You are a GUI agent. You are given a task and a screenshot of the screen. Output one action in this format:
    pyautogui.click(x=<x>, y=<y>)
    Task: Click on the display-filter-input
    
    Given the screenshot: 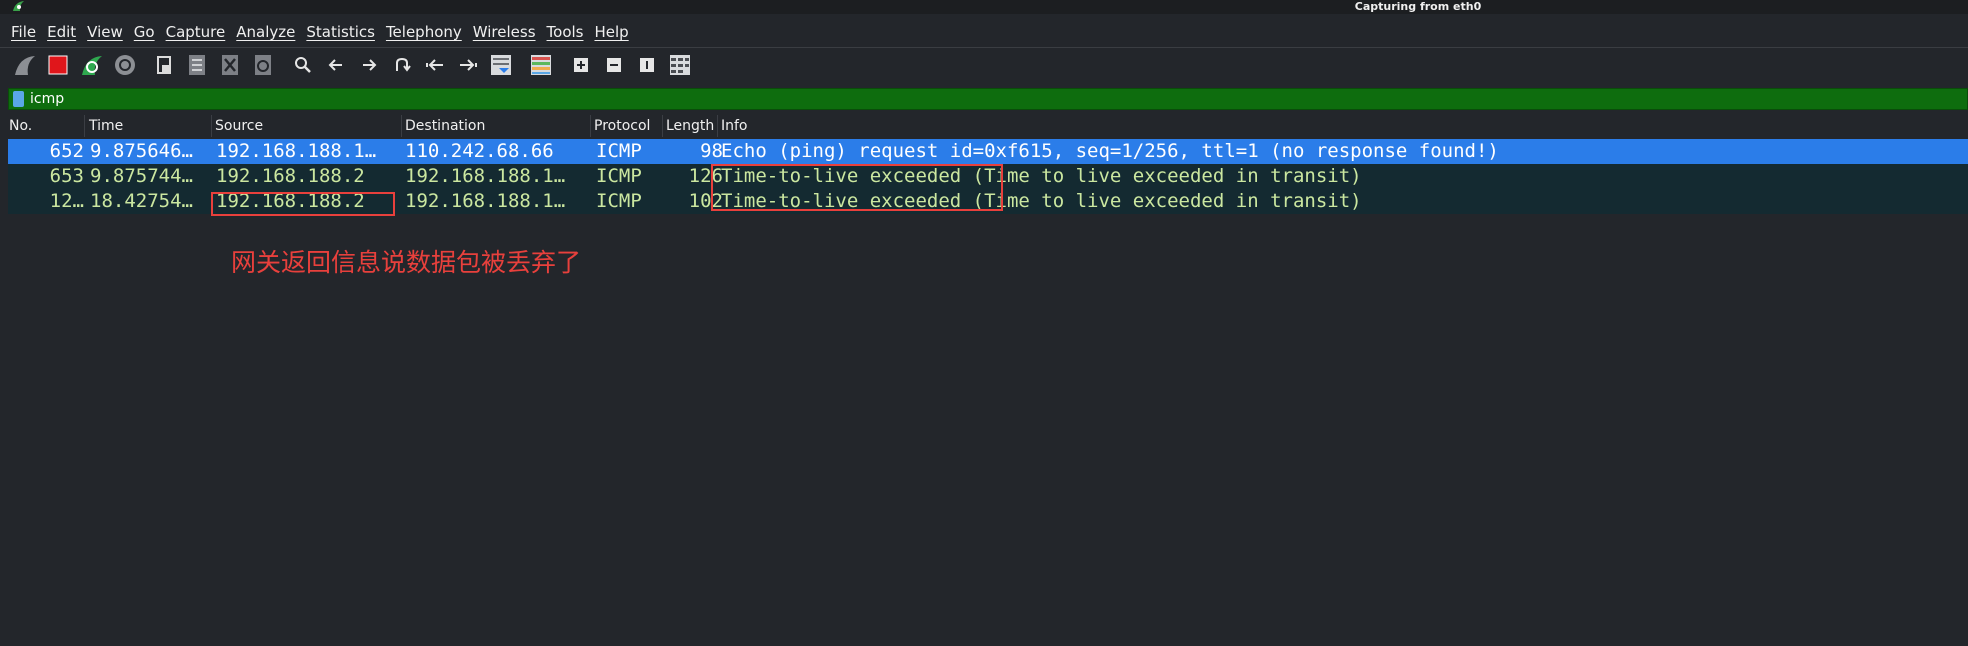 What is the action you would take?
    pyautogui.click(x=980, y=99)
    